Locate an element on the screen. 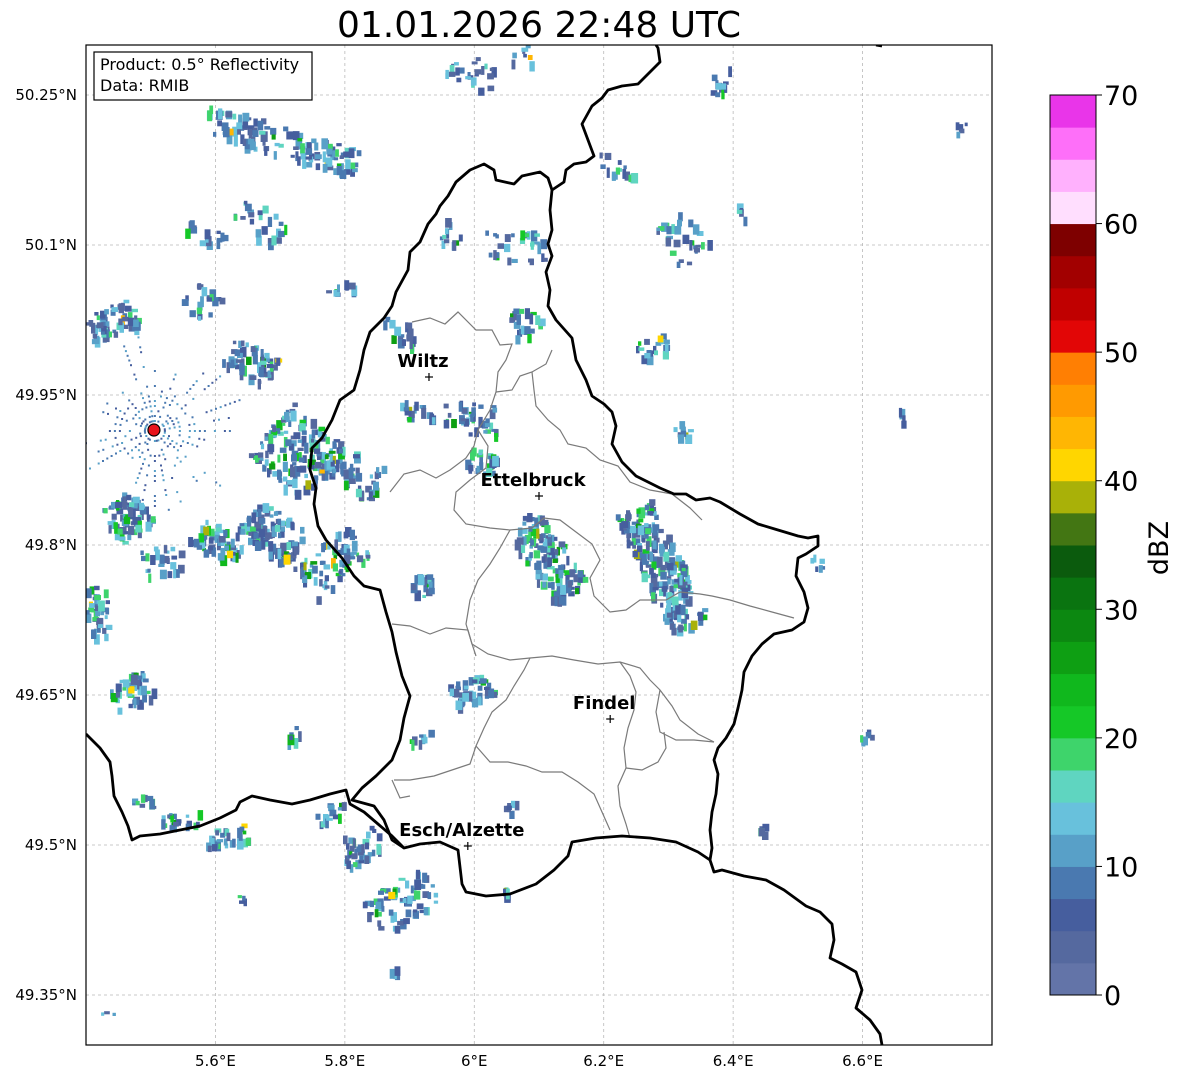 This screenshot has height=1081, width=1184. lat-tick-label: 49.5°N is located at coordinates (51, 845).